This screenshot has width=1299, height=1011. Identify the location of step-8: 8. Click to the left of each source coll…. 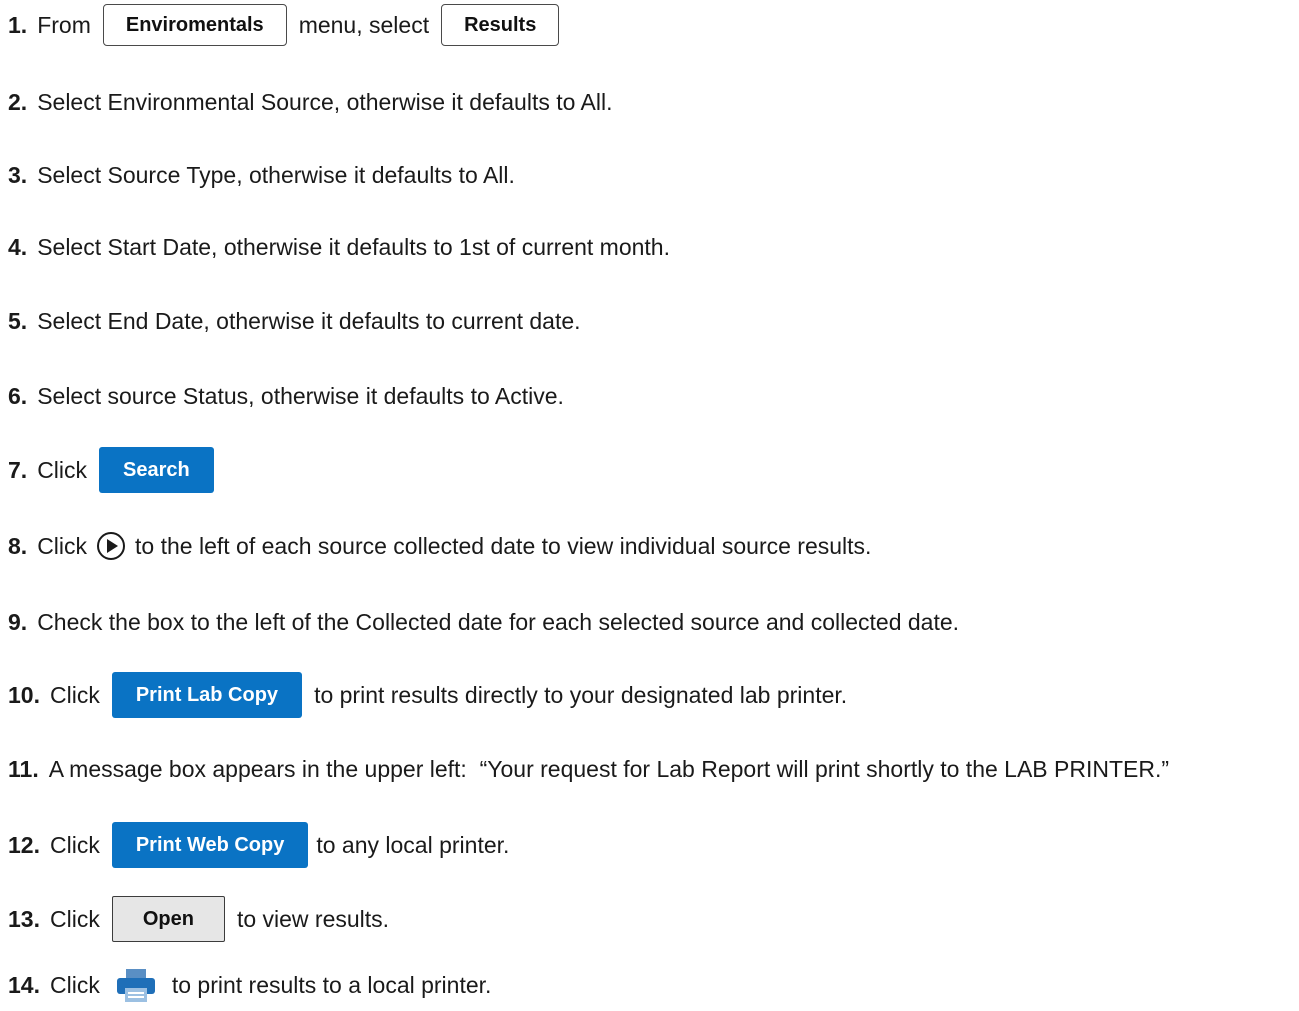
(439, 546).